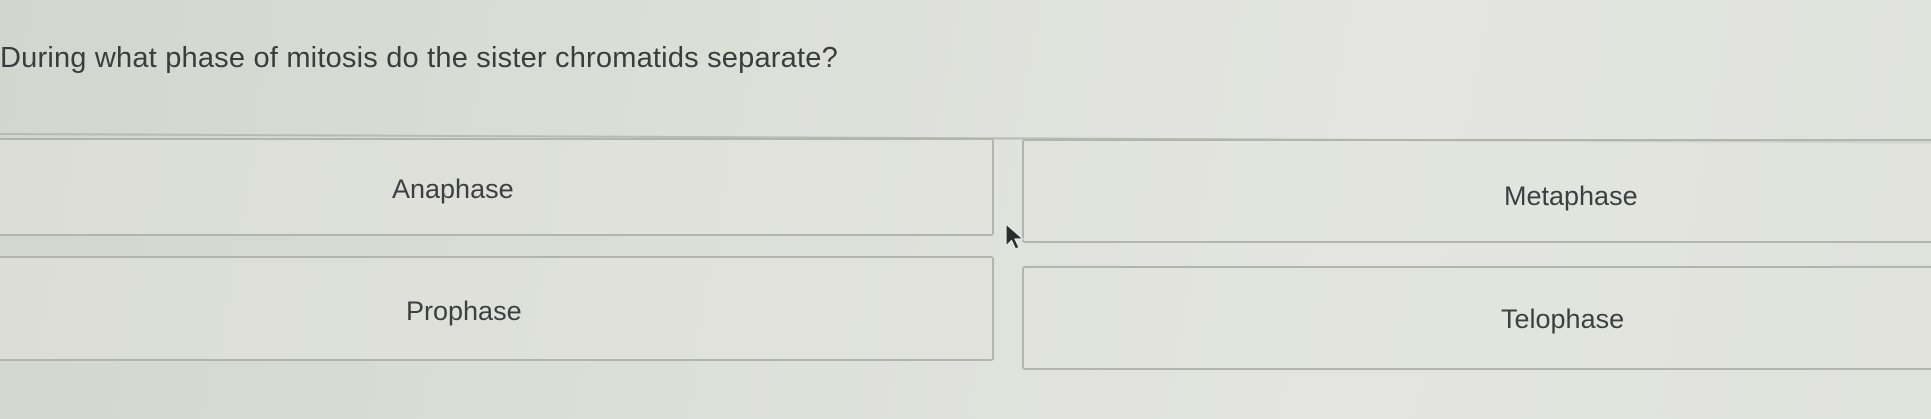 This screenshot has width=1931, height=419. I want to click on mouse-pointer-icon, so click(1014, 236).